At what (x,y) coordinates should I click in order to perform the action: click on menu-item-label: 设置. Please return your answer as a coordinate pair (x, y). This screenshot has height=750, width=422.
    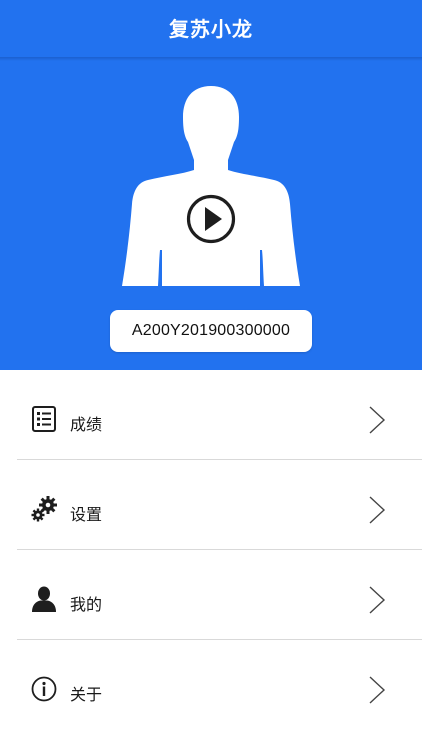
    Looking at the image, I should click on (86, 514).